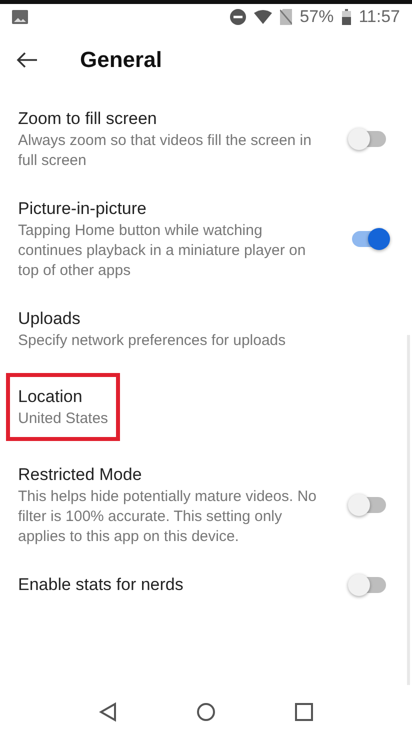 The width and height of the screenshot is (412, 737). What do you see at coordinates (162, 251) in the screenshot?
I see `setting-description: Tapping Home button while watching continues playback in a miniature player on top of other apps` at bounding box center [162, 251].